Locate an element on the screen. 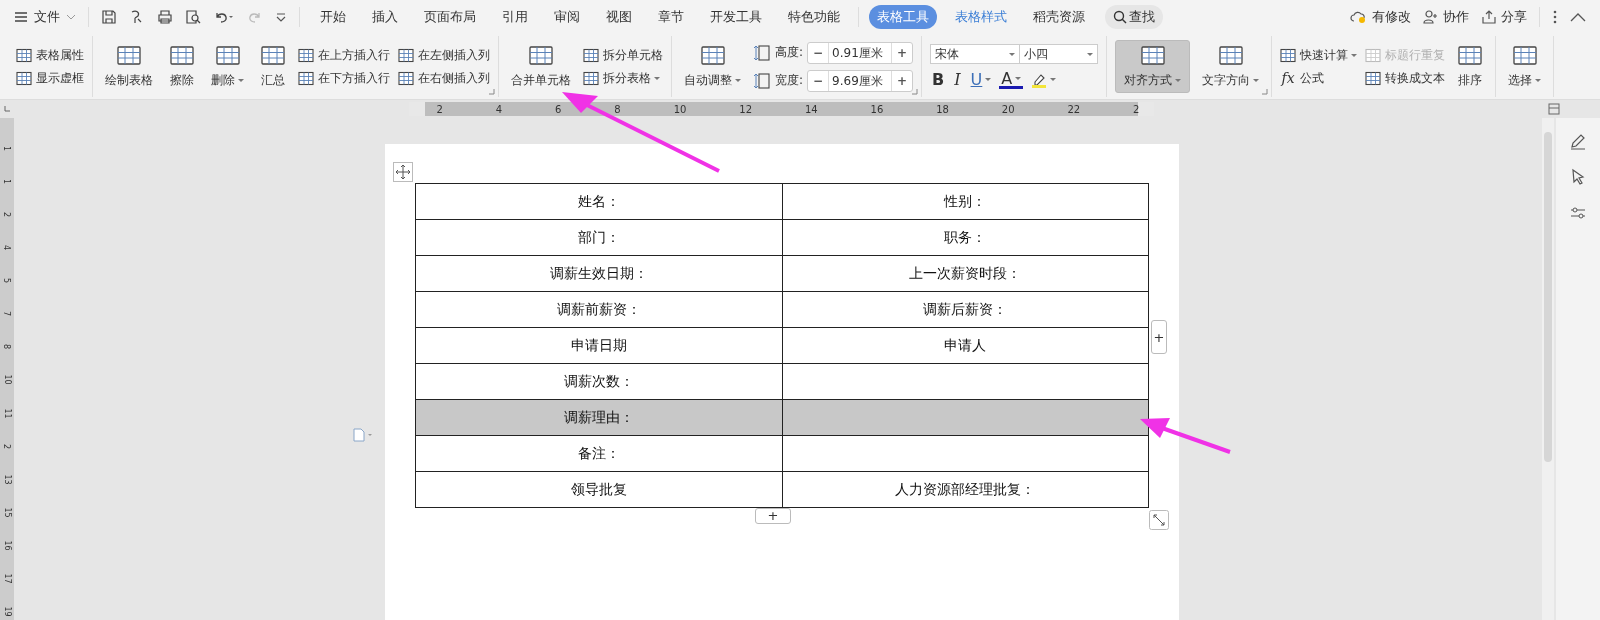  ribbon-tab: 开始 is located at coordinates (333, 17).